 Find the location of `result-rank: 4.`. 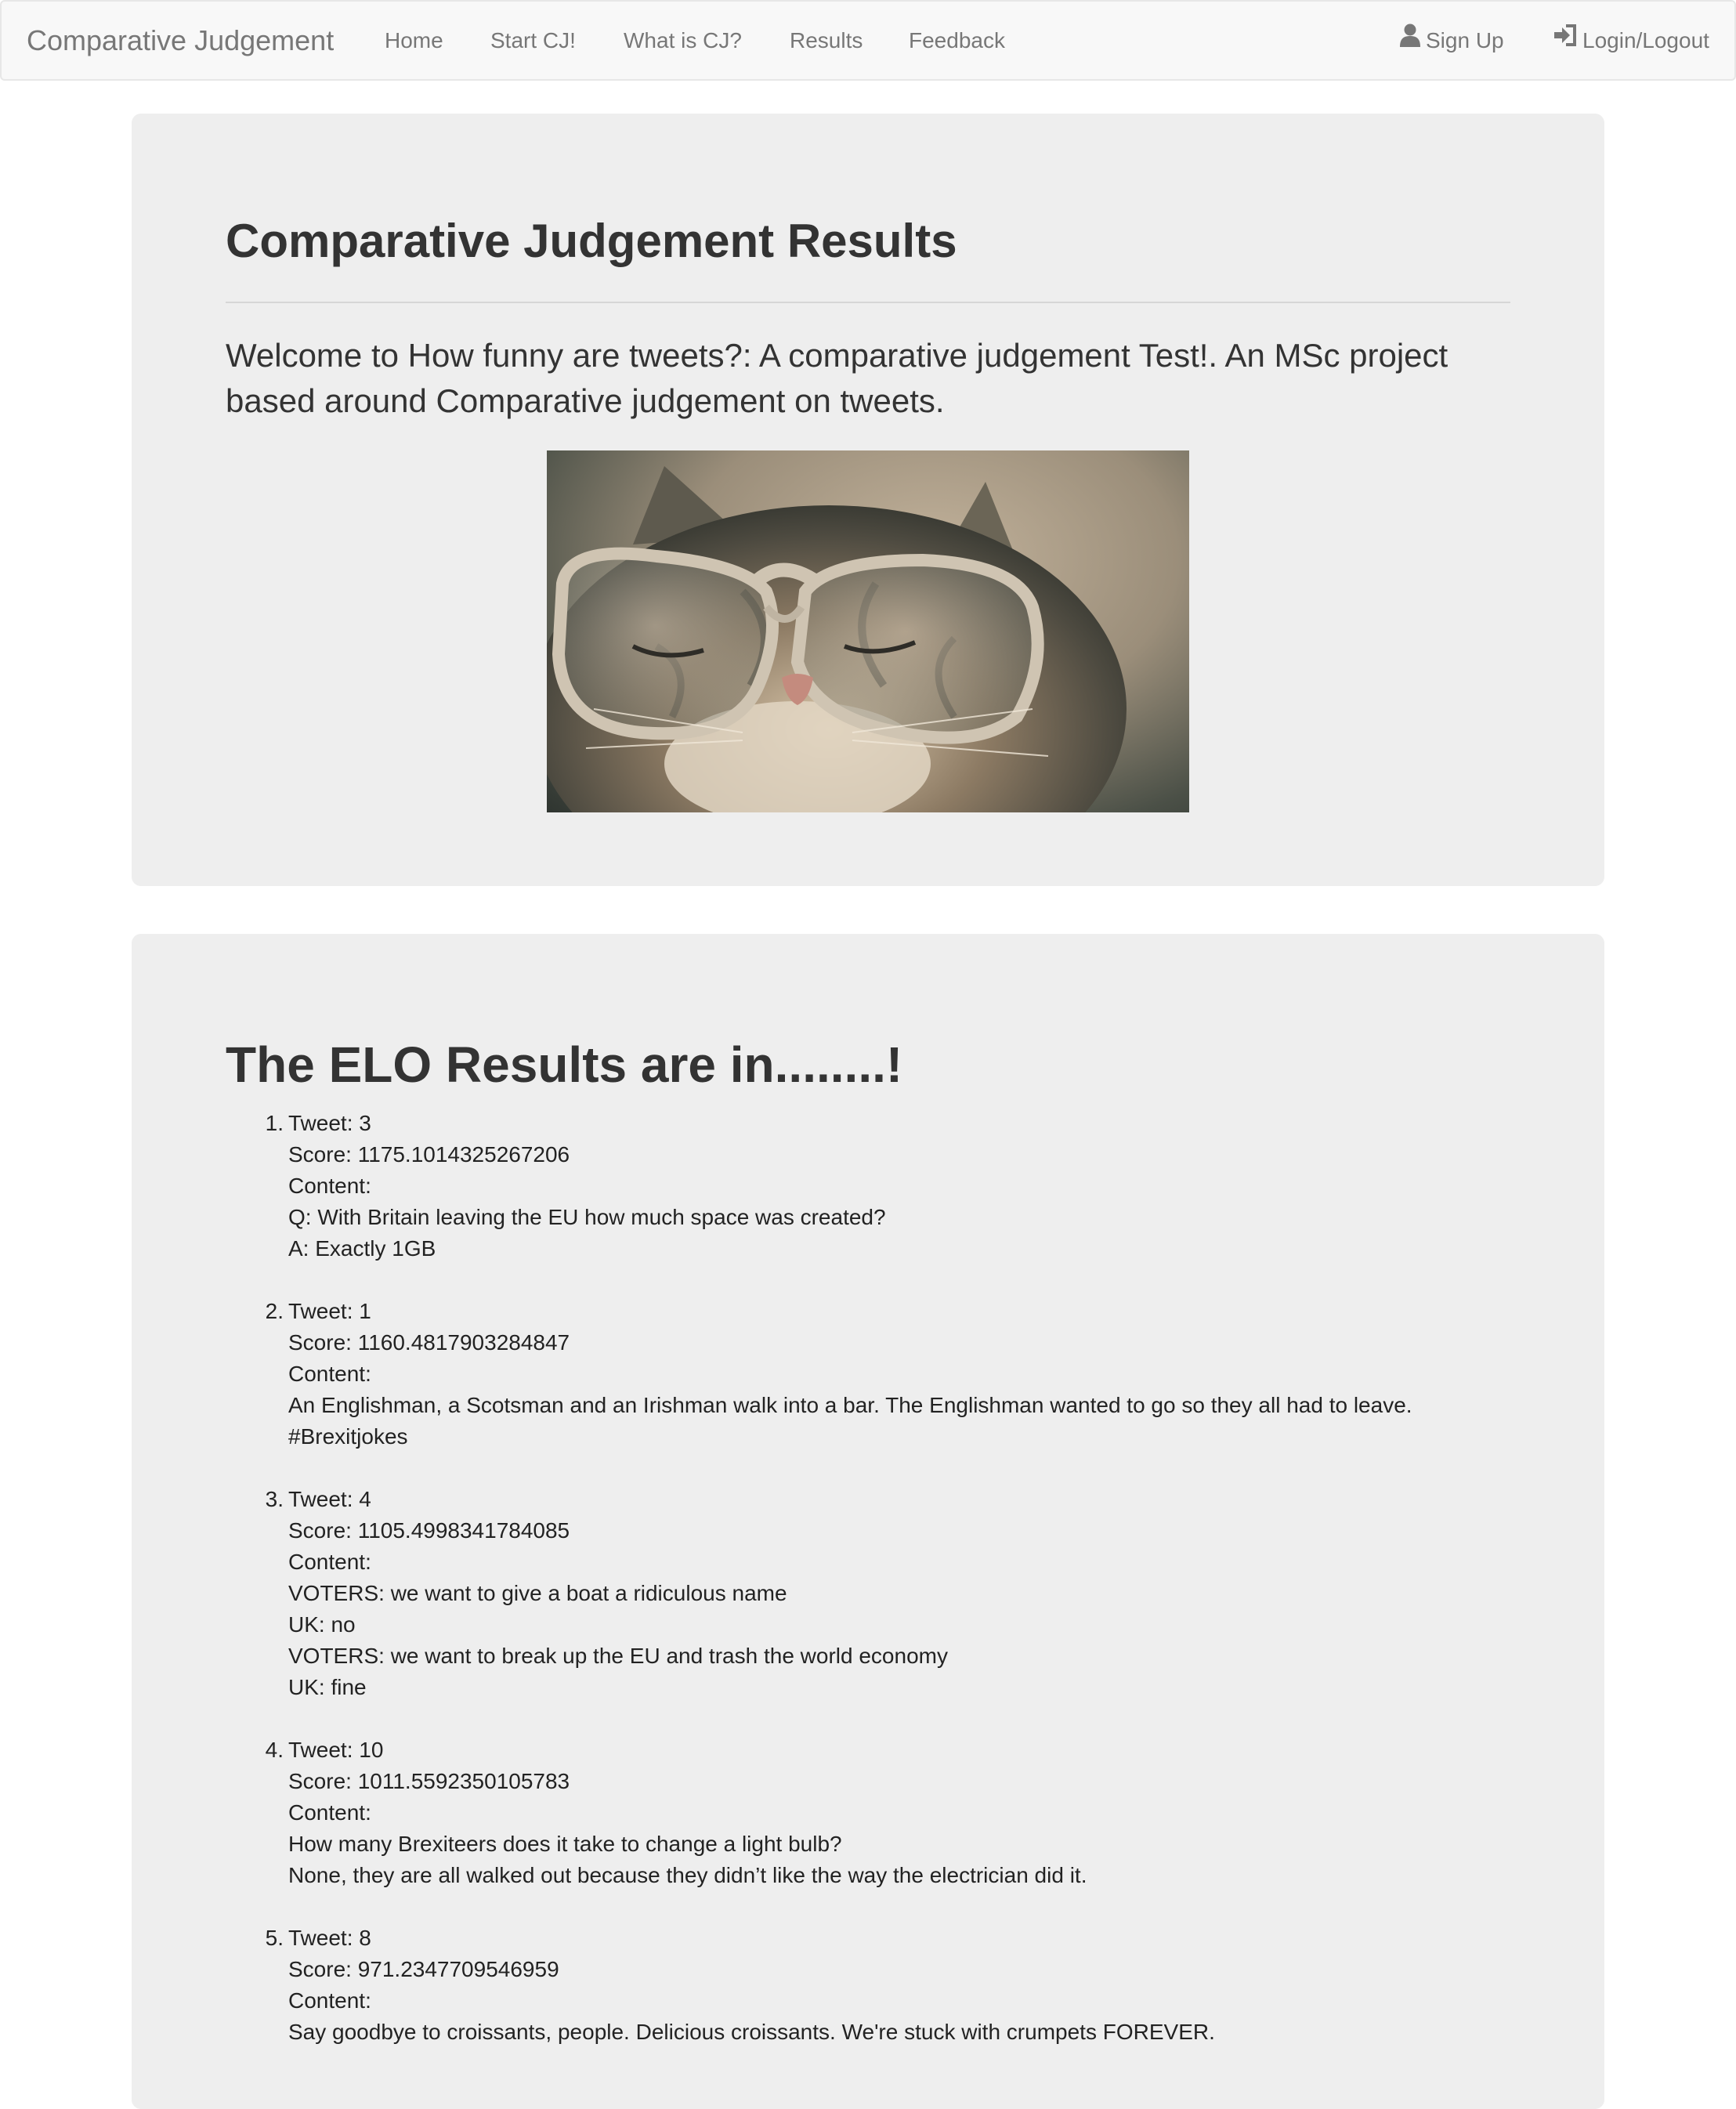

result-rank: 4. is located at coordinates (274, 1750).